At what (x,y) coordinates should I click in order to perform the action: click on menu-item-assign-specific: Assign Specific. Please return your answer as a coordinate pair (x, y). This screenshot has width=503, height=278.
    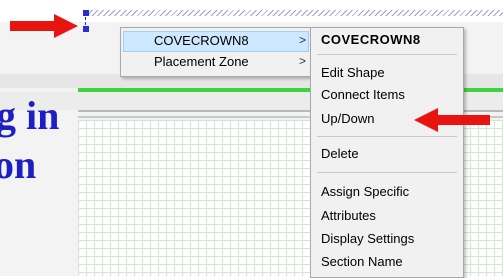
    Looking at the image, I should click on (365, 191).